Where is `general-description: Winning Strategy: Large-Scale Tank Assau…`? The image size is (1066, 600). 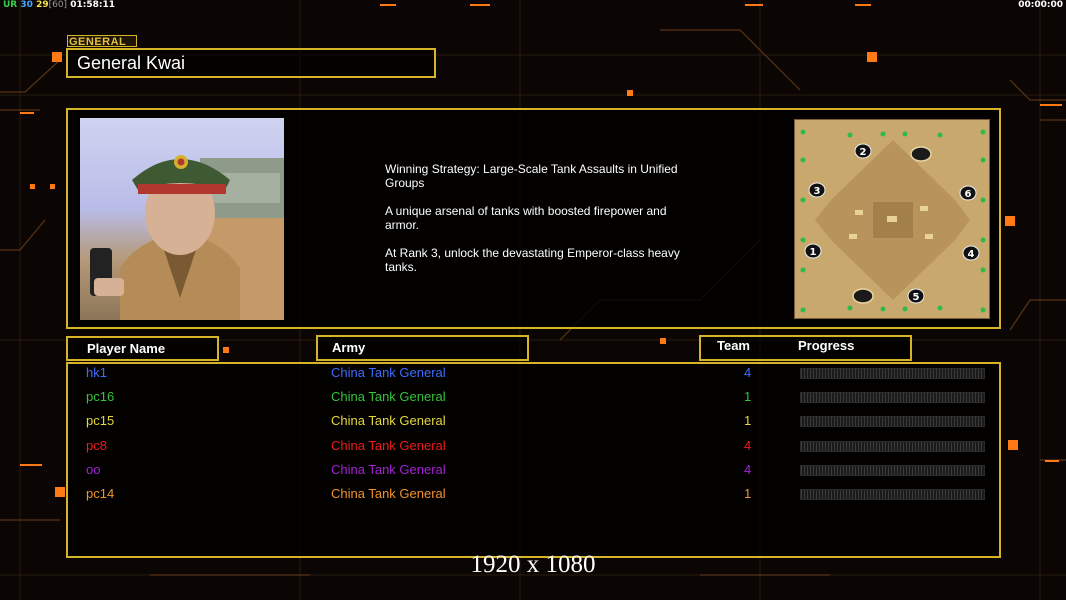 general-description: Winning Strategy: Large-Scale Tank Assau… is located at coordinates (545, 225).